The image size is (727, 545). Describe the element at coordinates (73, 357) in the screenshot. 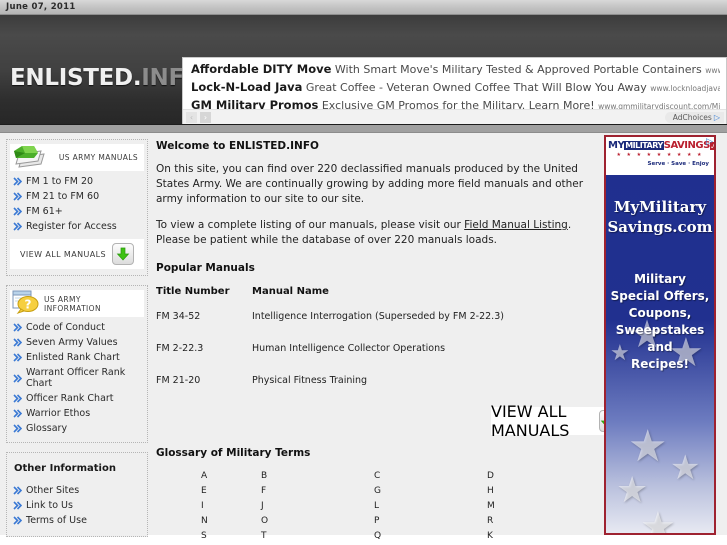

I see `sidebar-item-label: Enlisted Rank Chart` at that location.